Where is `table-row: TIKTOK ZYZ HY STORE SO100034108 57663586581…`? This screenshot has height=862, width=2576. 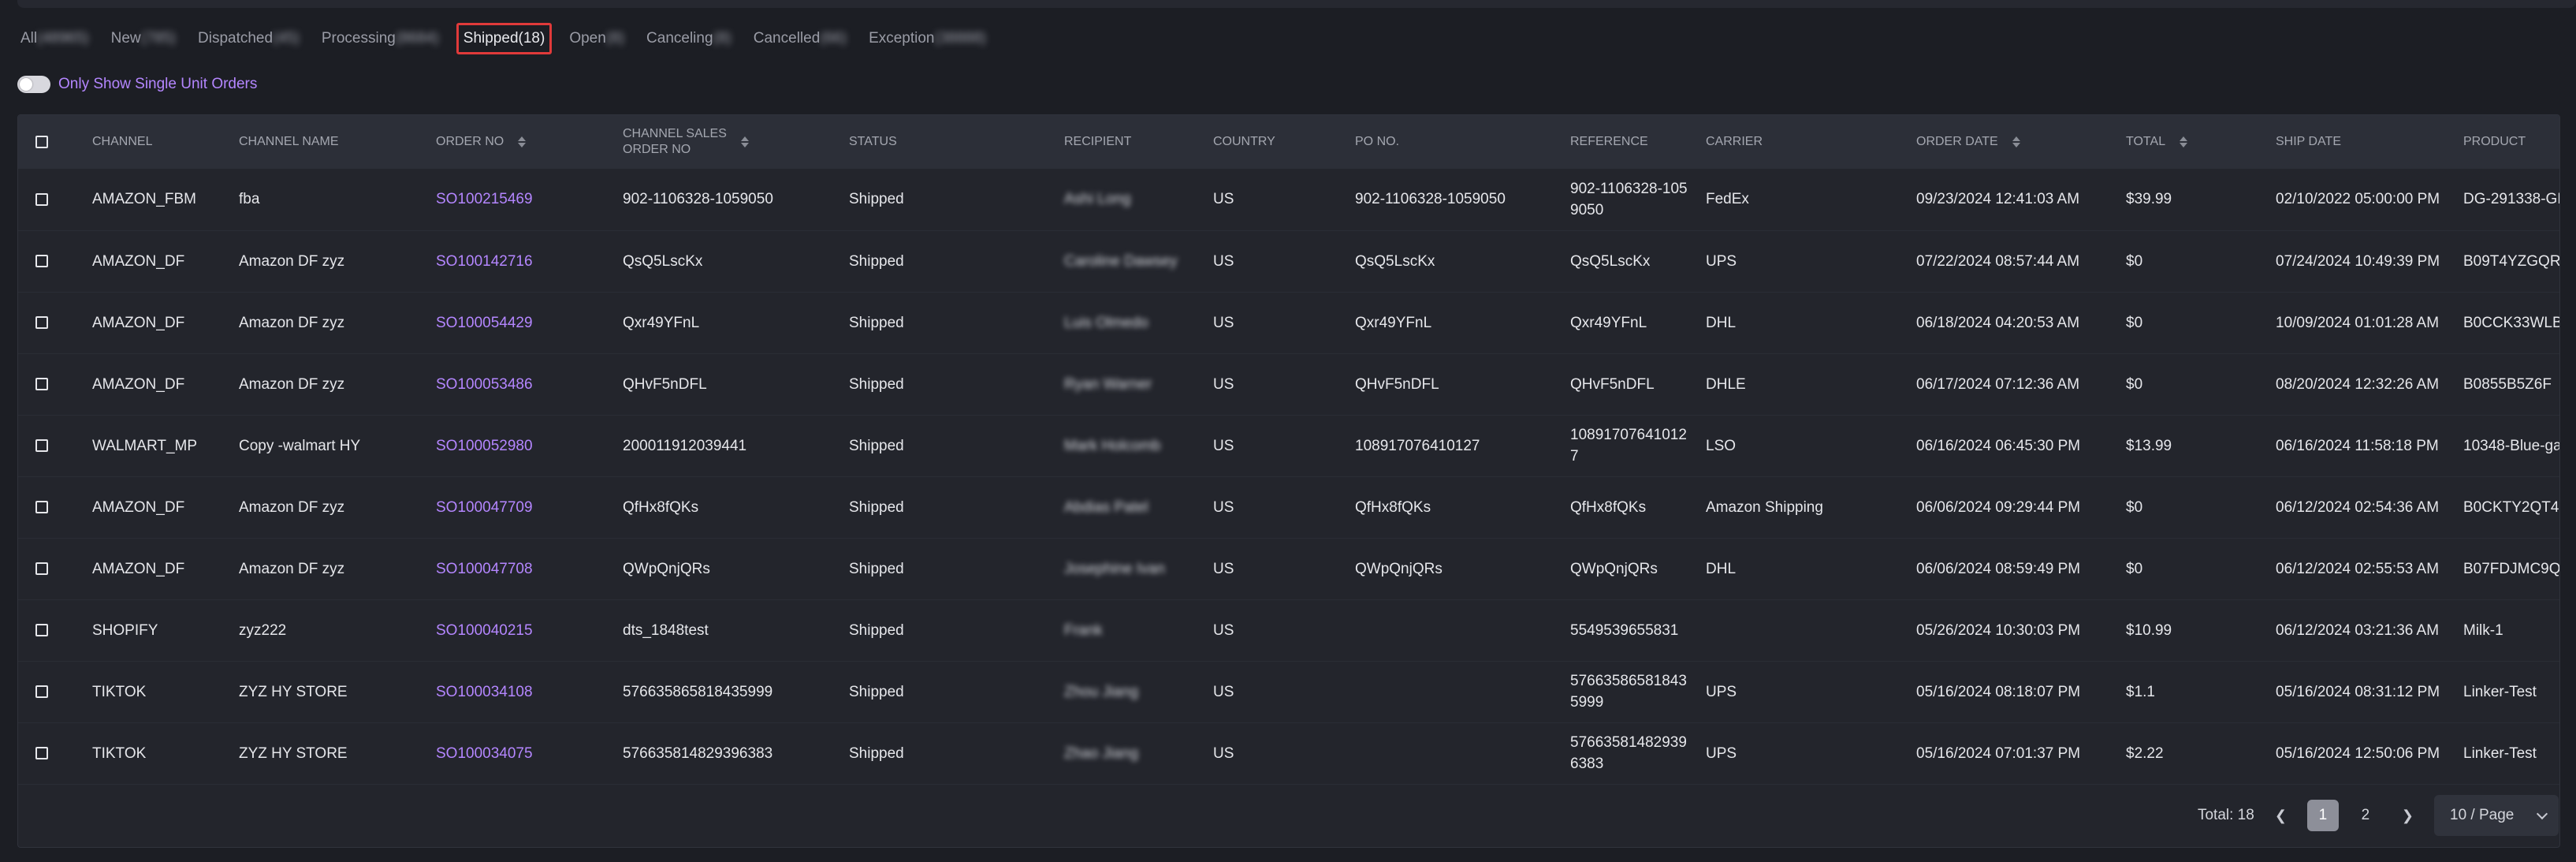 table-row: TIKTOK ZYZ HY STORE SO100034108 57663586581… is located at coordinates (1288, 691).